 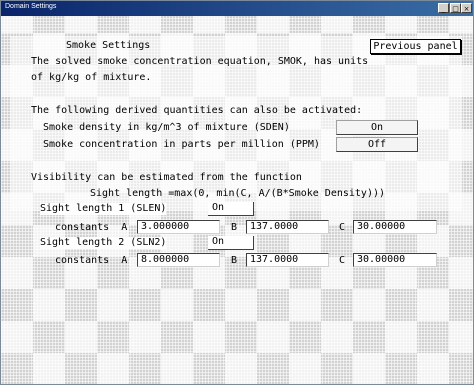 I want to click on slen1-a-field: 3.000000, so click(x=178, y=227).